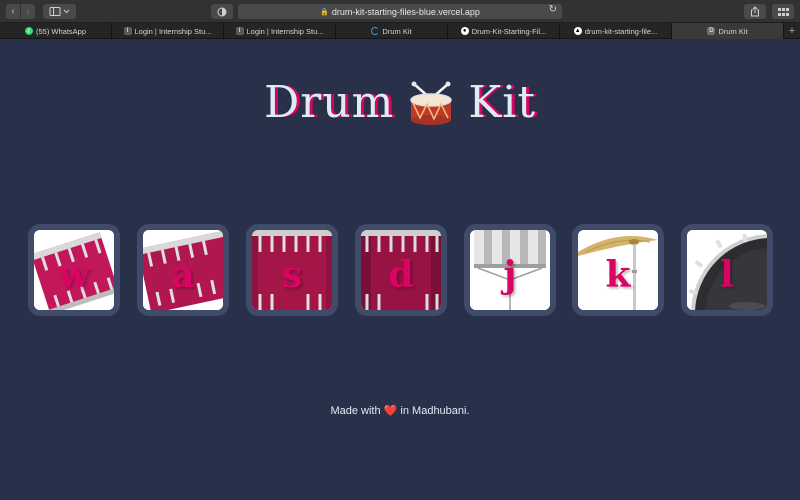 The image size is (800, 500). Describe the element at coordinates (183, 275) in the screenshot. I see `key-letter: a` at that location.